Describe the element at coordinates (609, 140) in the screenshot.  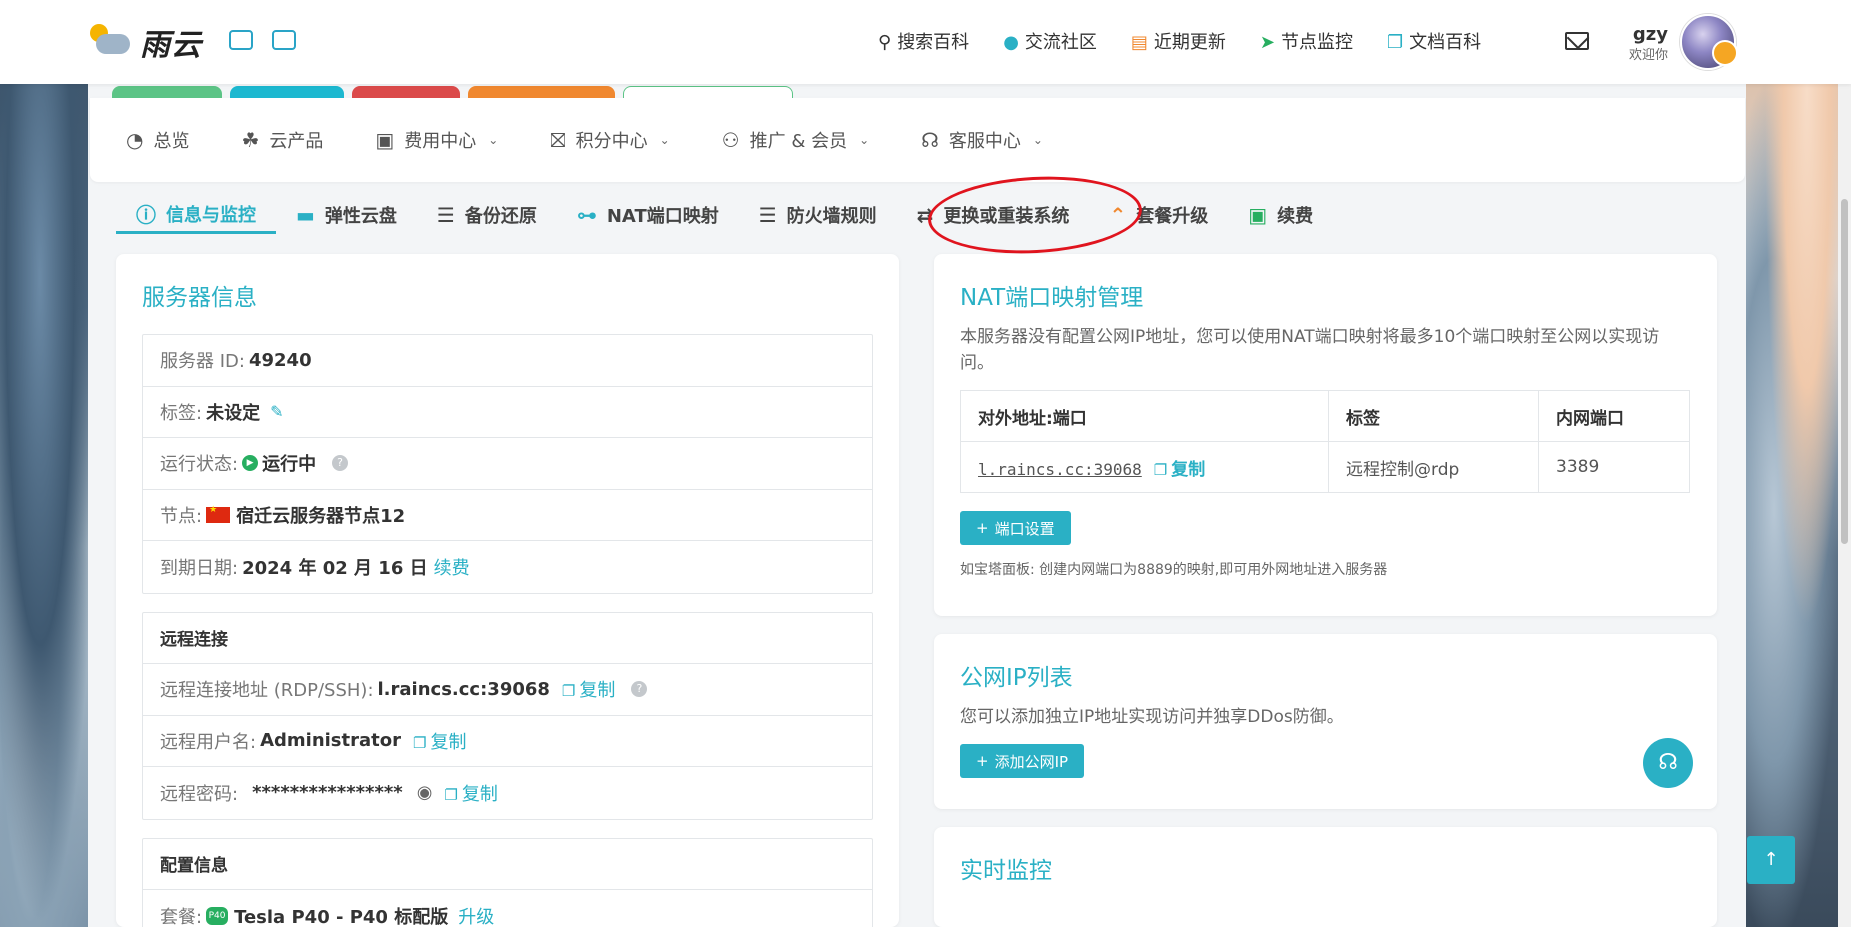
I see `menu-points: ⛝ 积分中心 ⌄` at that location.